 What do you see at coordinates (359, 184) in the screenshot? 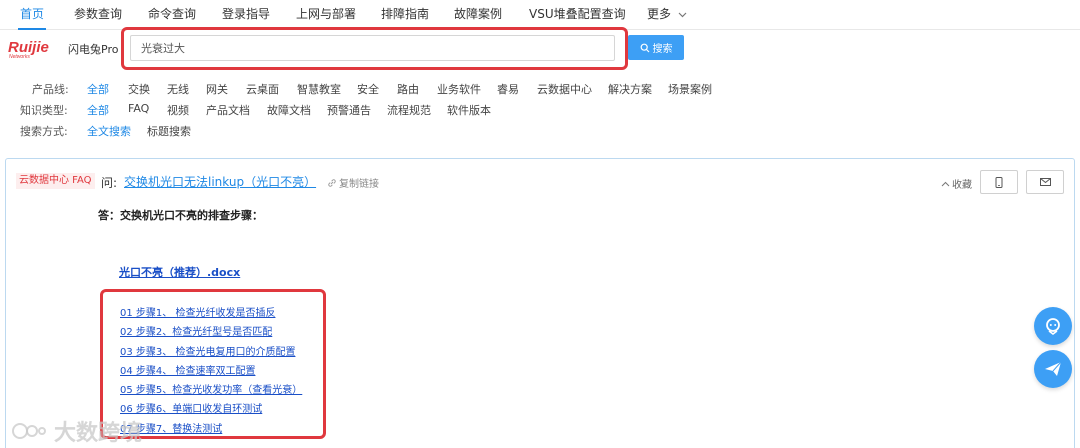
I see `copy-link-label: 复制链接` at bounding box center [359, 184].